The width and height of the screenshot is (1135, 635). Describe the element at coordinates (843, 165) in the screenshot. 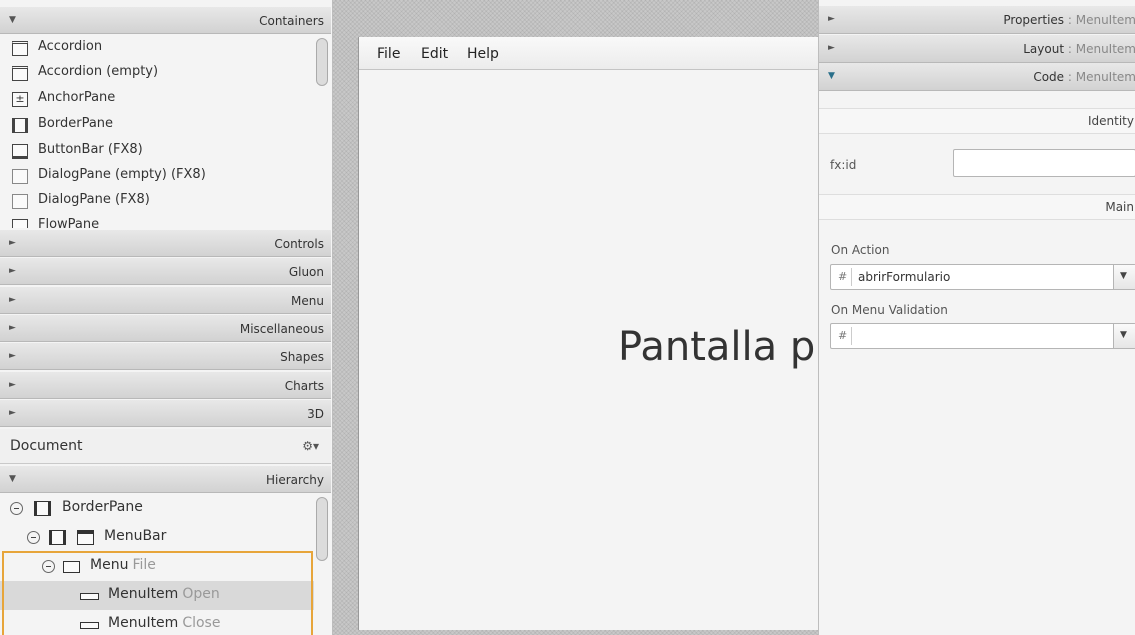

I see `fxid-label: fx:id` at that location.